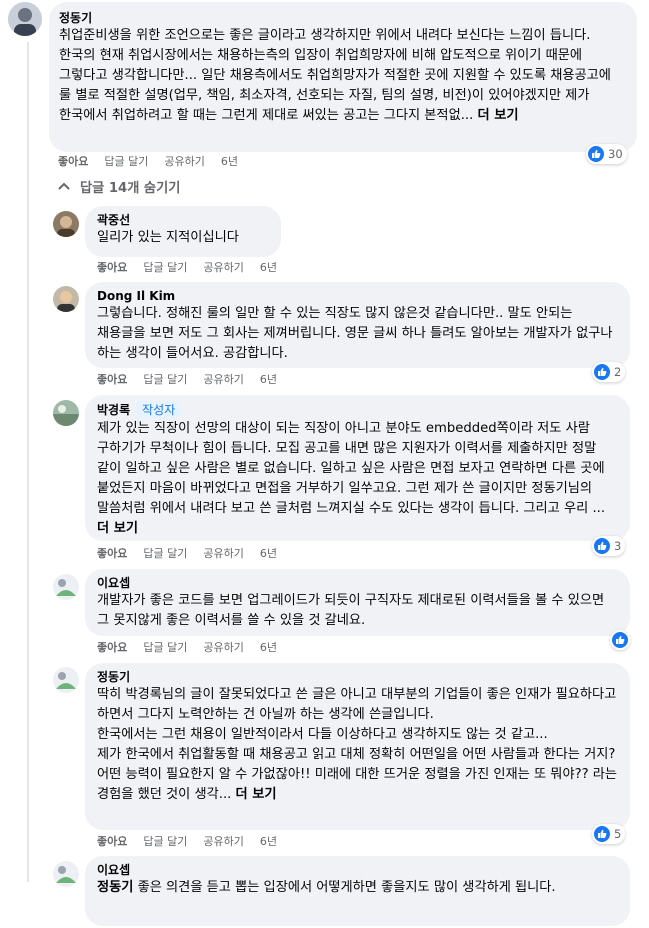  I want to click on thread-line, so click(28, 462).